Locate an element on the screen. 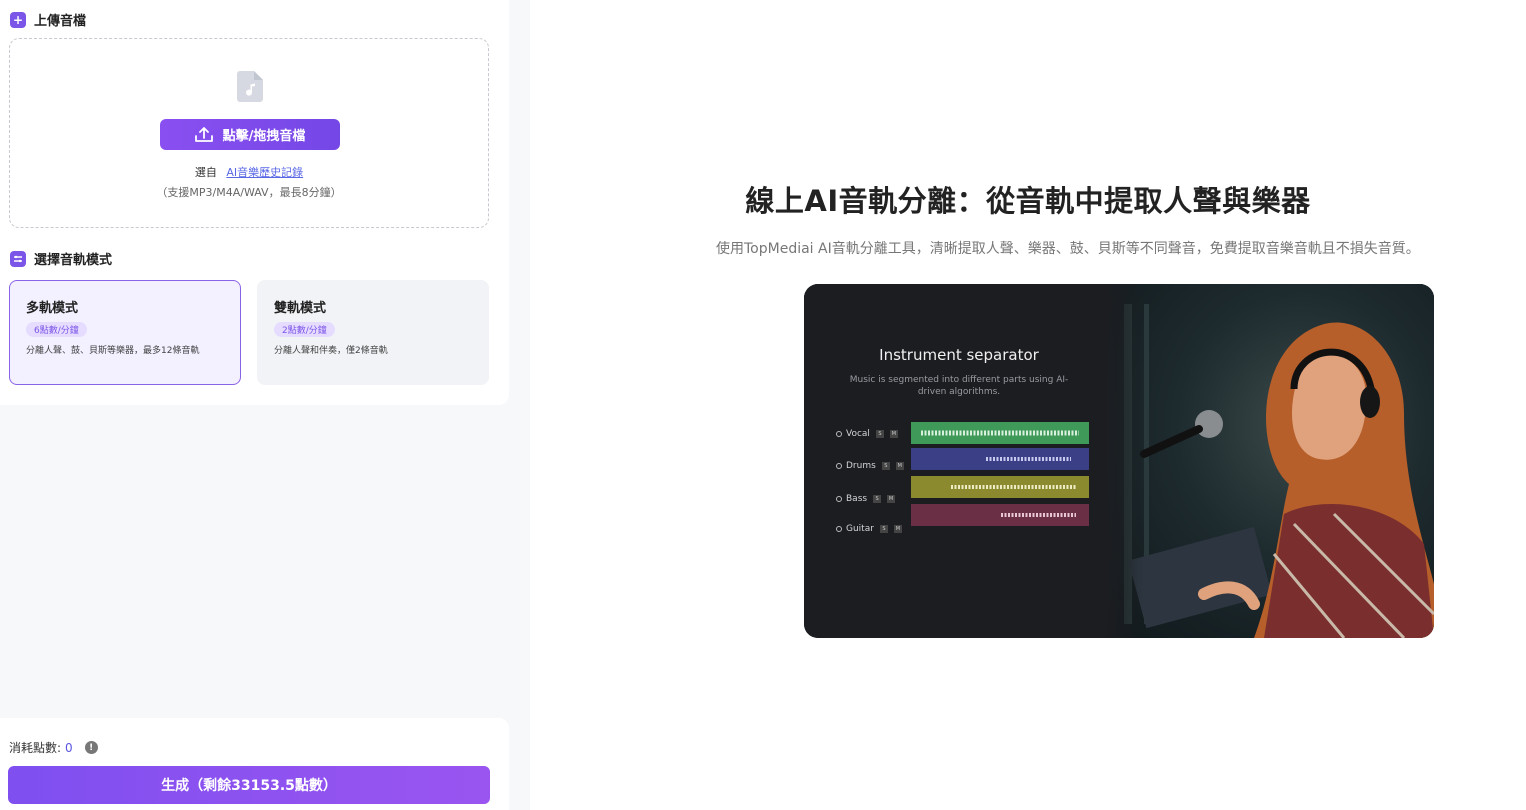  upload-button: 點擊/拖拽音檔 is located at coordinates (250, 134).